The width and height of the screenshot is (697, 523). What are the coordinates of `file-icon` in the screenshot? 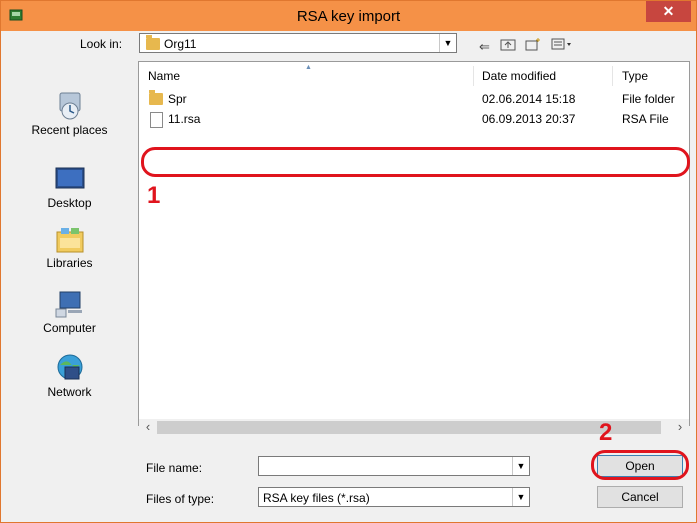 It's located at (156, 120).